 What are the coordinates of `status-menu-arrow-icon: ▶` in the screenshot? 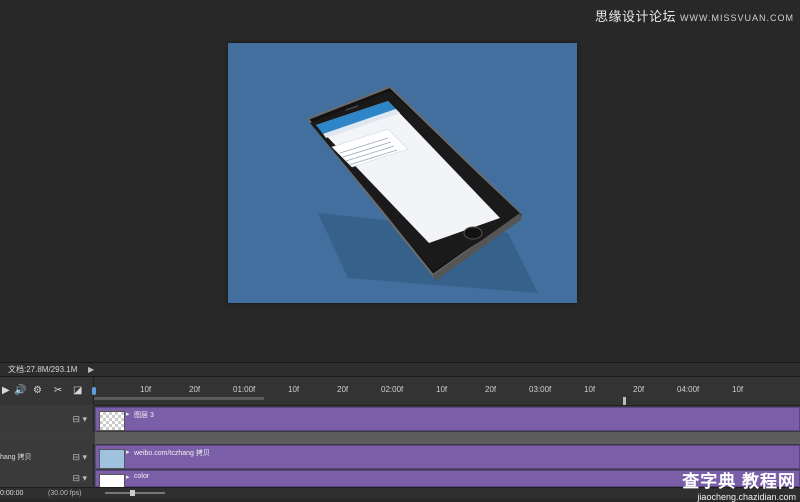 It's located at (91, 369).